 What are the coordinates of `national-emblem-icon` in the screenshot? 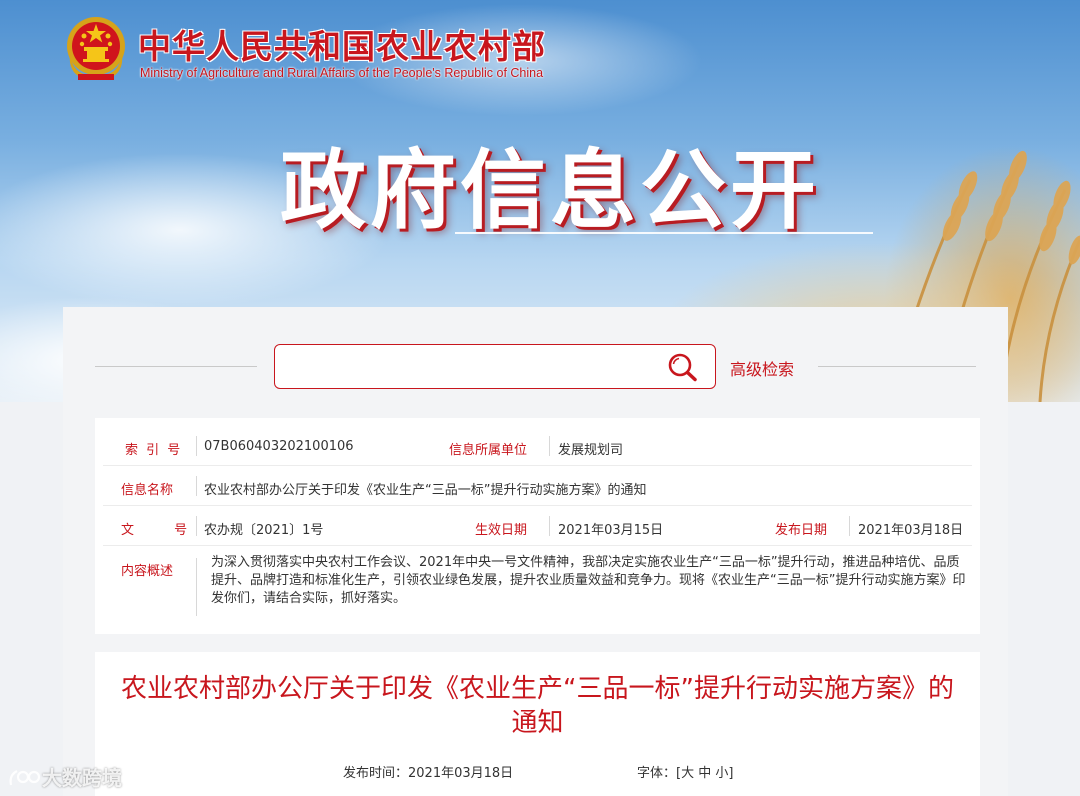 It's located at (96, 48).